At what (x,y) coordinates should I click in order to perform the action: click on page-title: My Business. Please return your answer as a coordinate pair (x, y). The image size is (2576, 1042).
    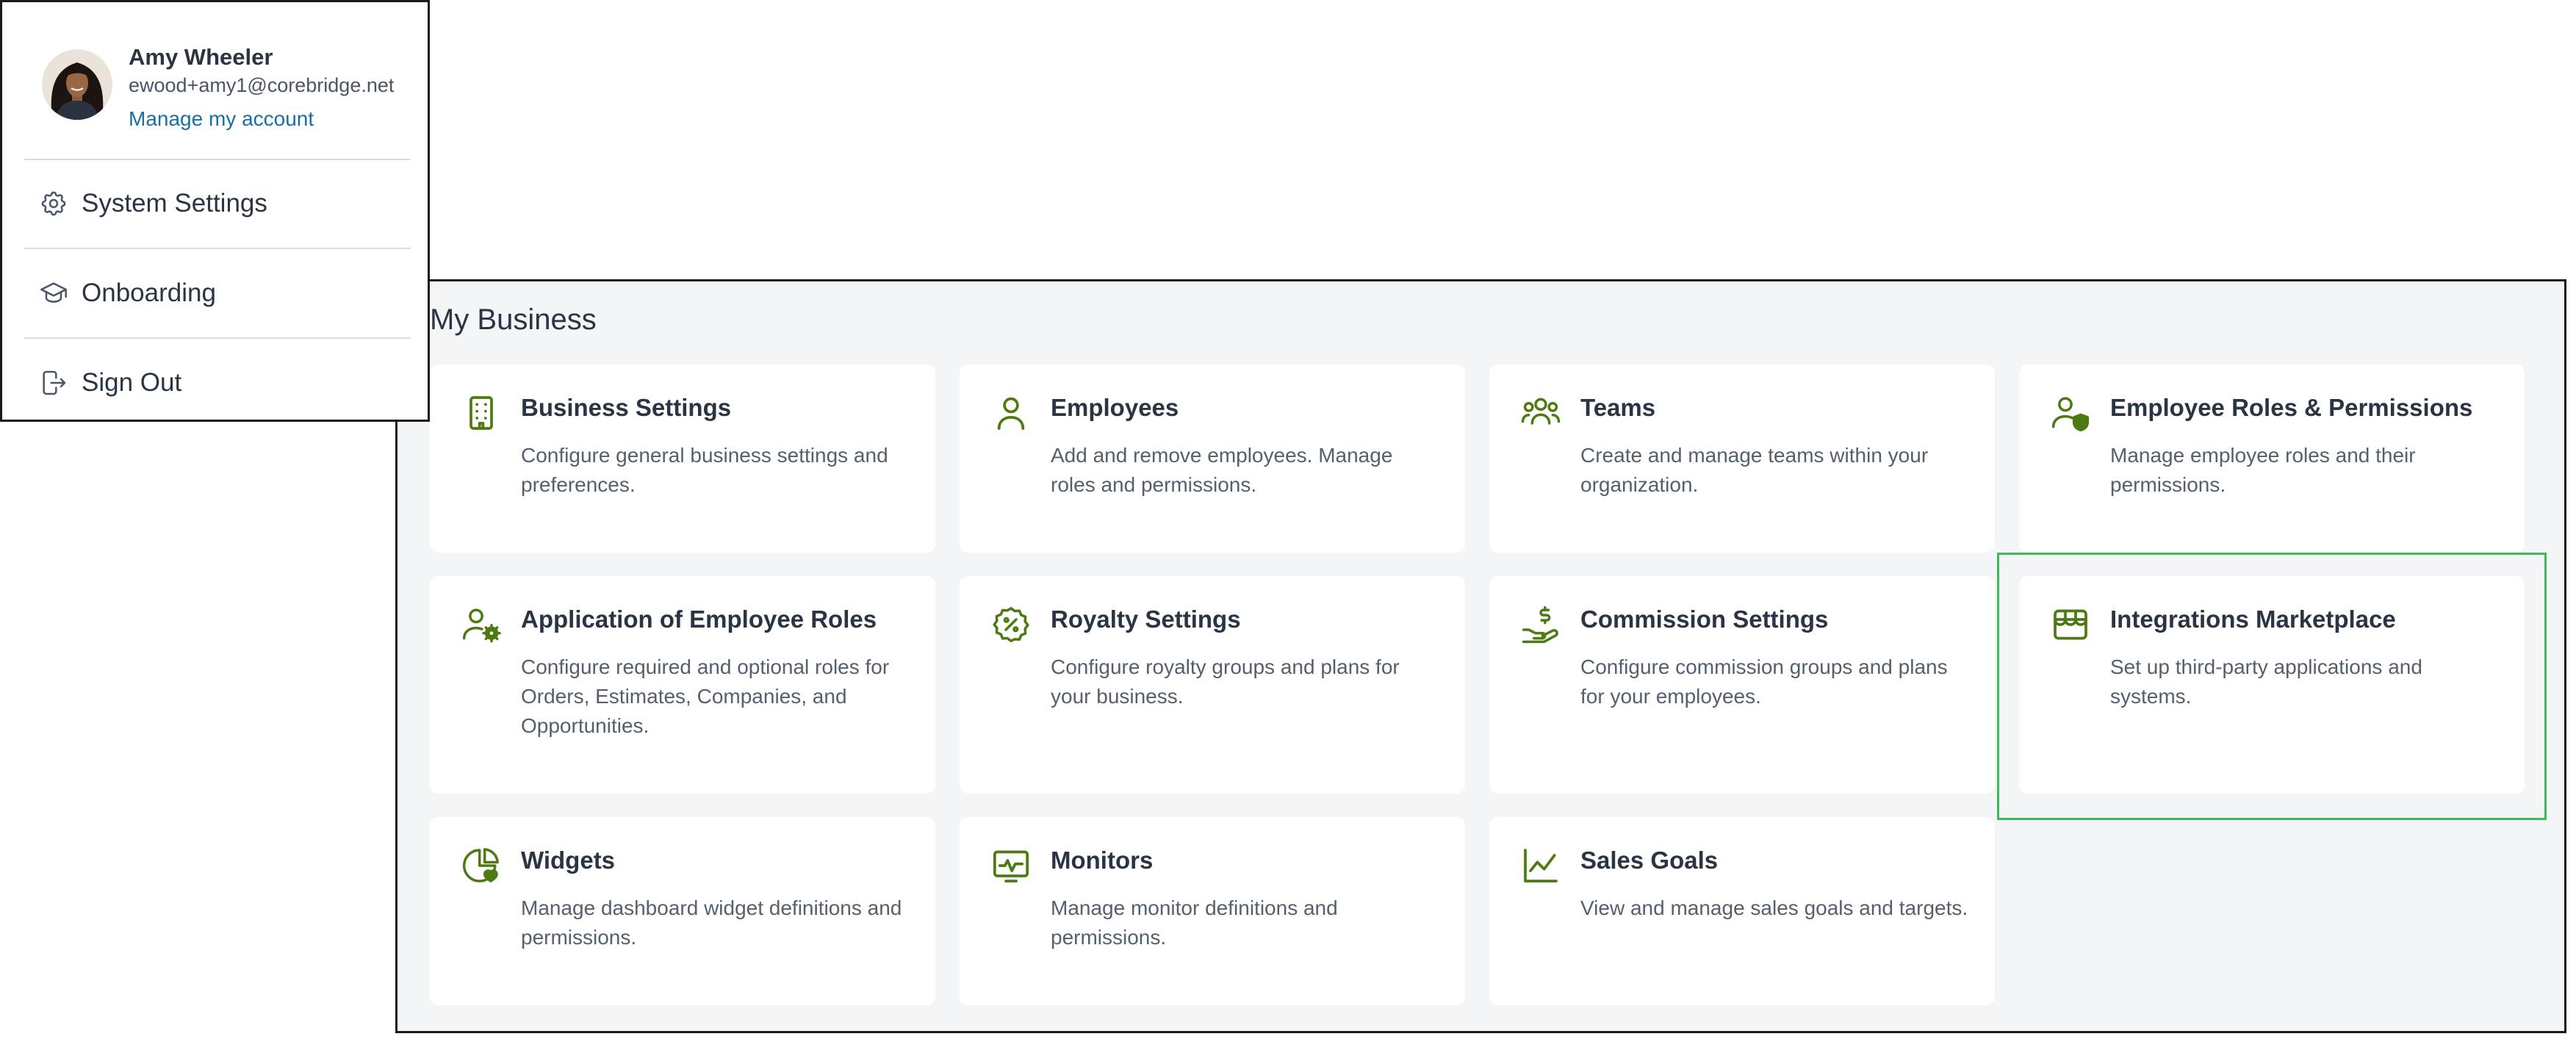
    Looking at the image, I should click on (513, 319).